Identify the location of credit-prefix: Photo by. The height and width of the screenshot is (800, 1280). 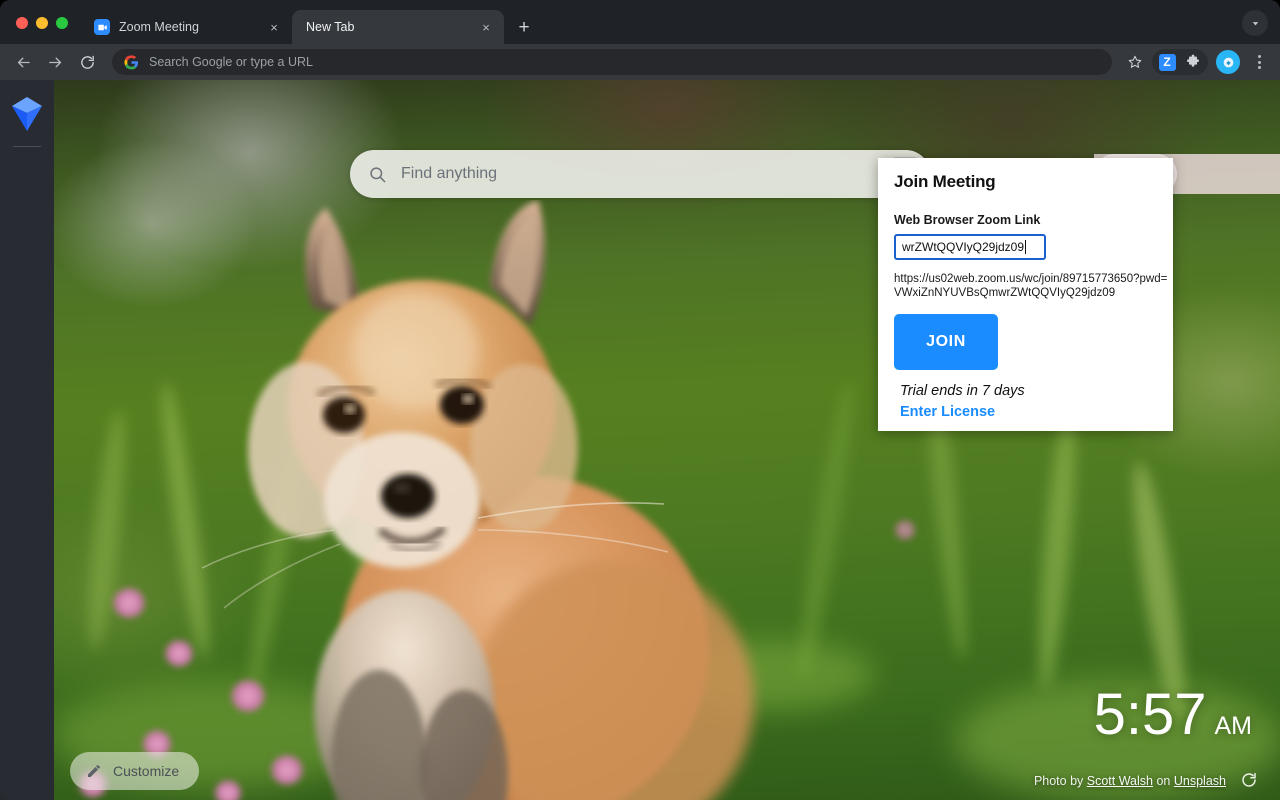
(1058, 781).